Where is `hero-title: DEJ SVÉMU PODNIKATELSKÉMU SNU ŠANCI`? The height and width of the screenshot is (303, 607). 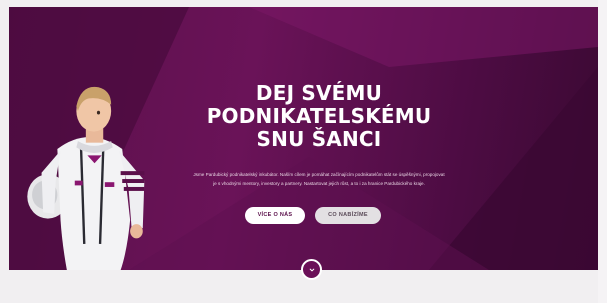
hero-title: DEJ SVÉMU PODNIKATELSKÉMU SNU ŠANCI is located at coordinates (319, 116).